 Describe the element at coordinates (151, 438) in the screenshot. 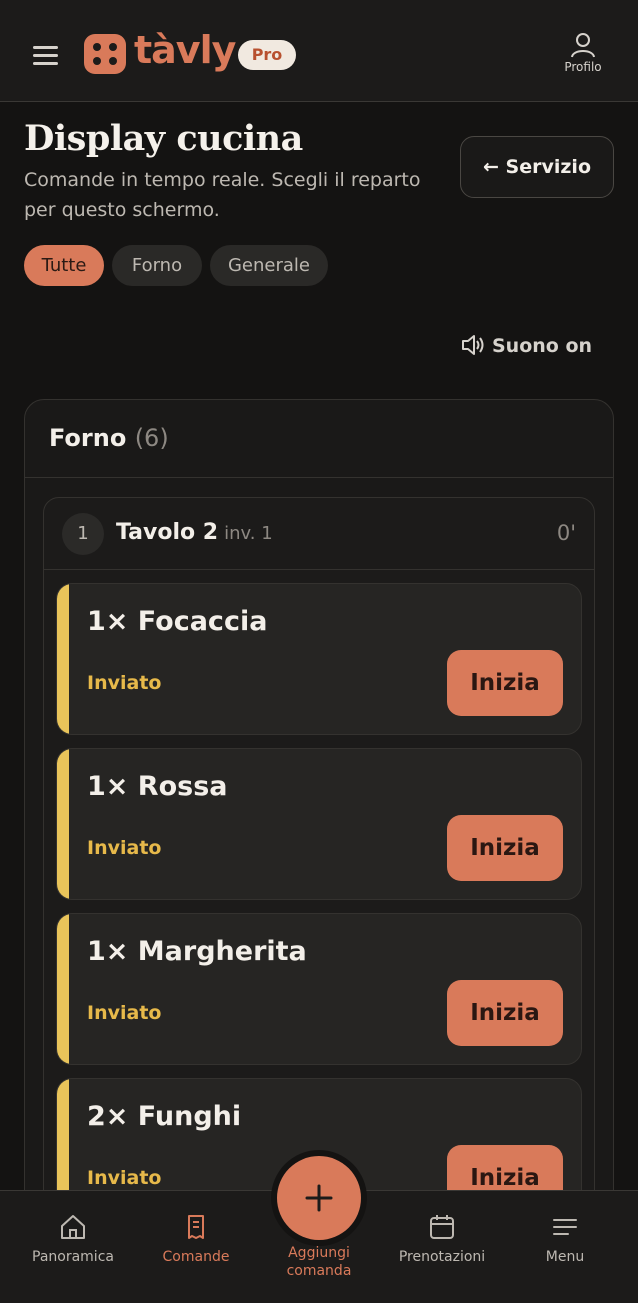

I see `station-count: (6)` at that location.